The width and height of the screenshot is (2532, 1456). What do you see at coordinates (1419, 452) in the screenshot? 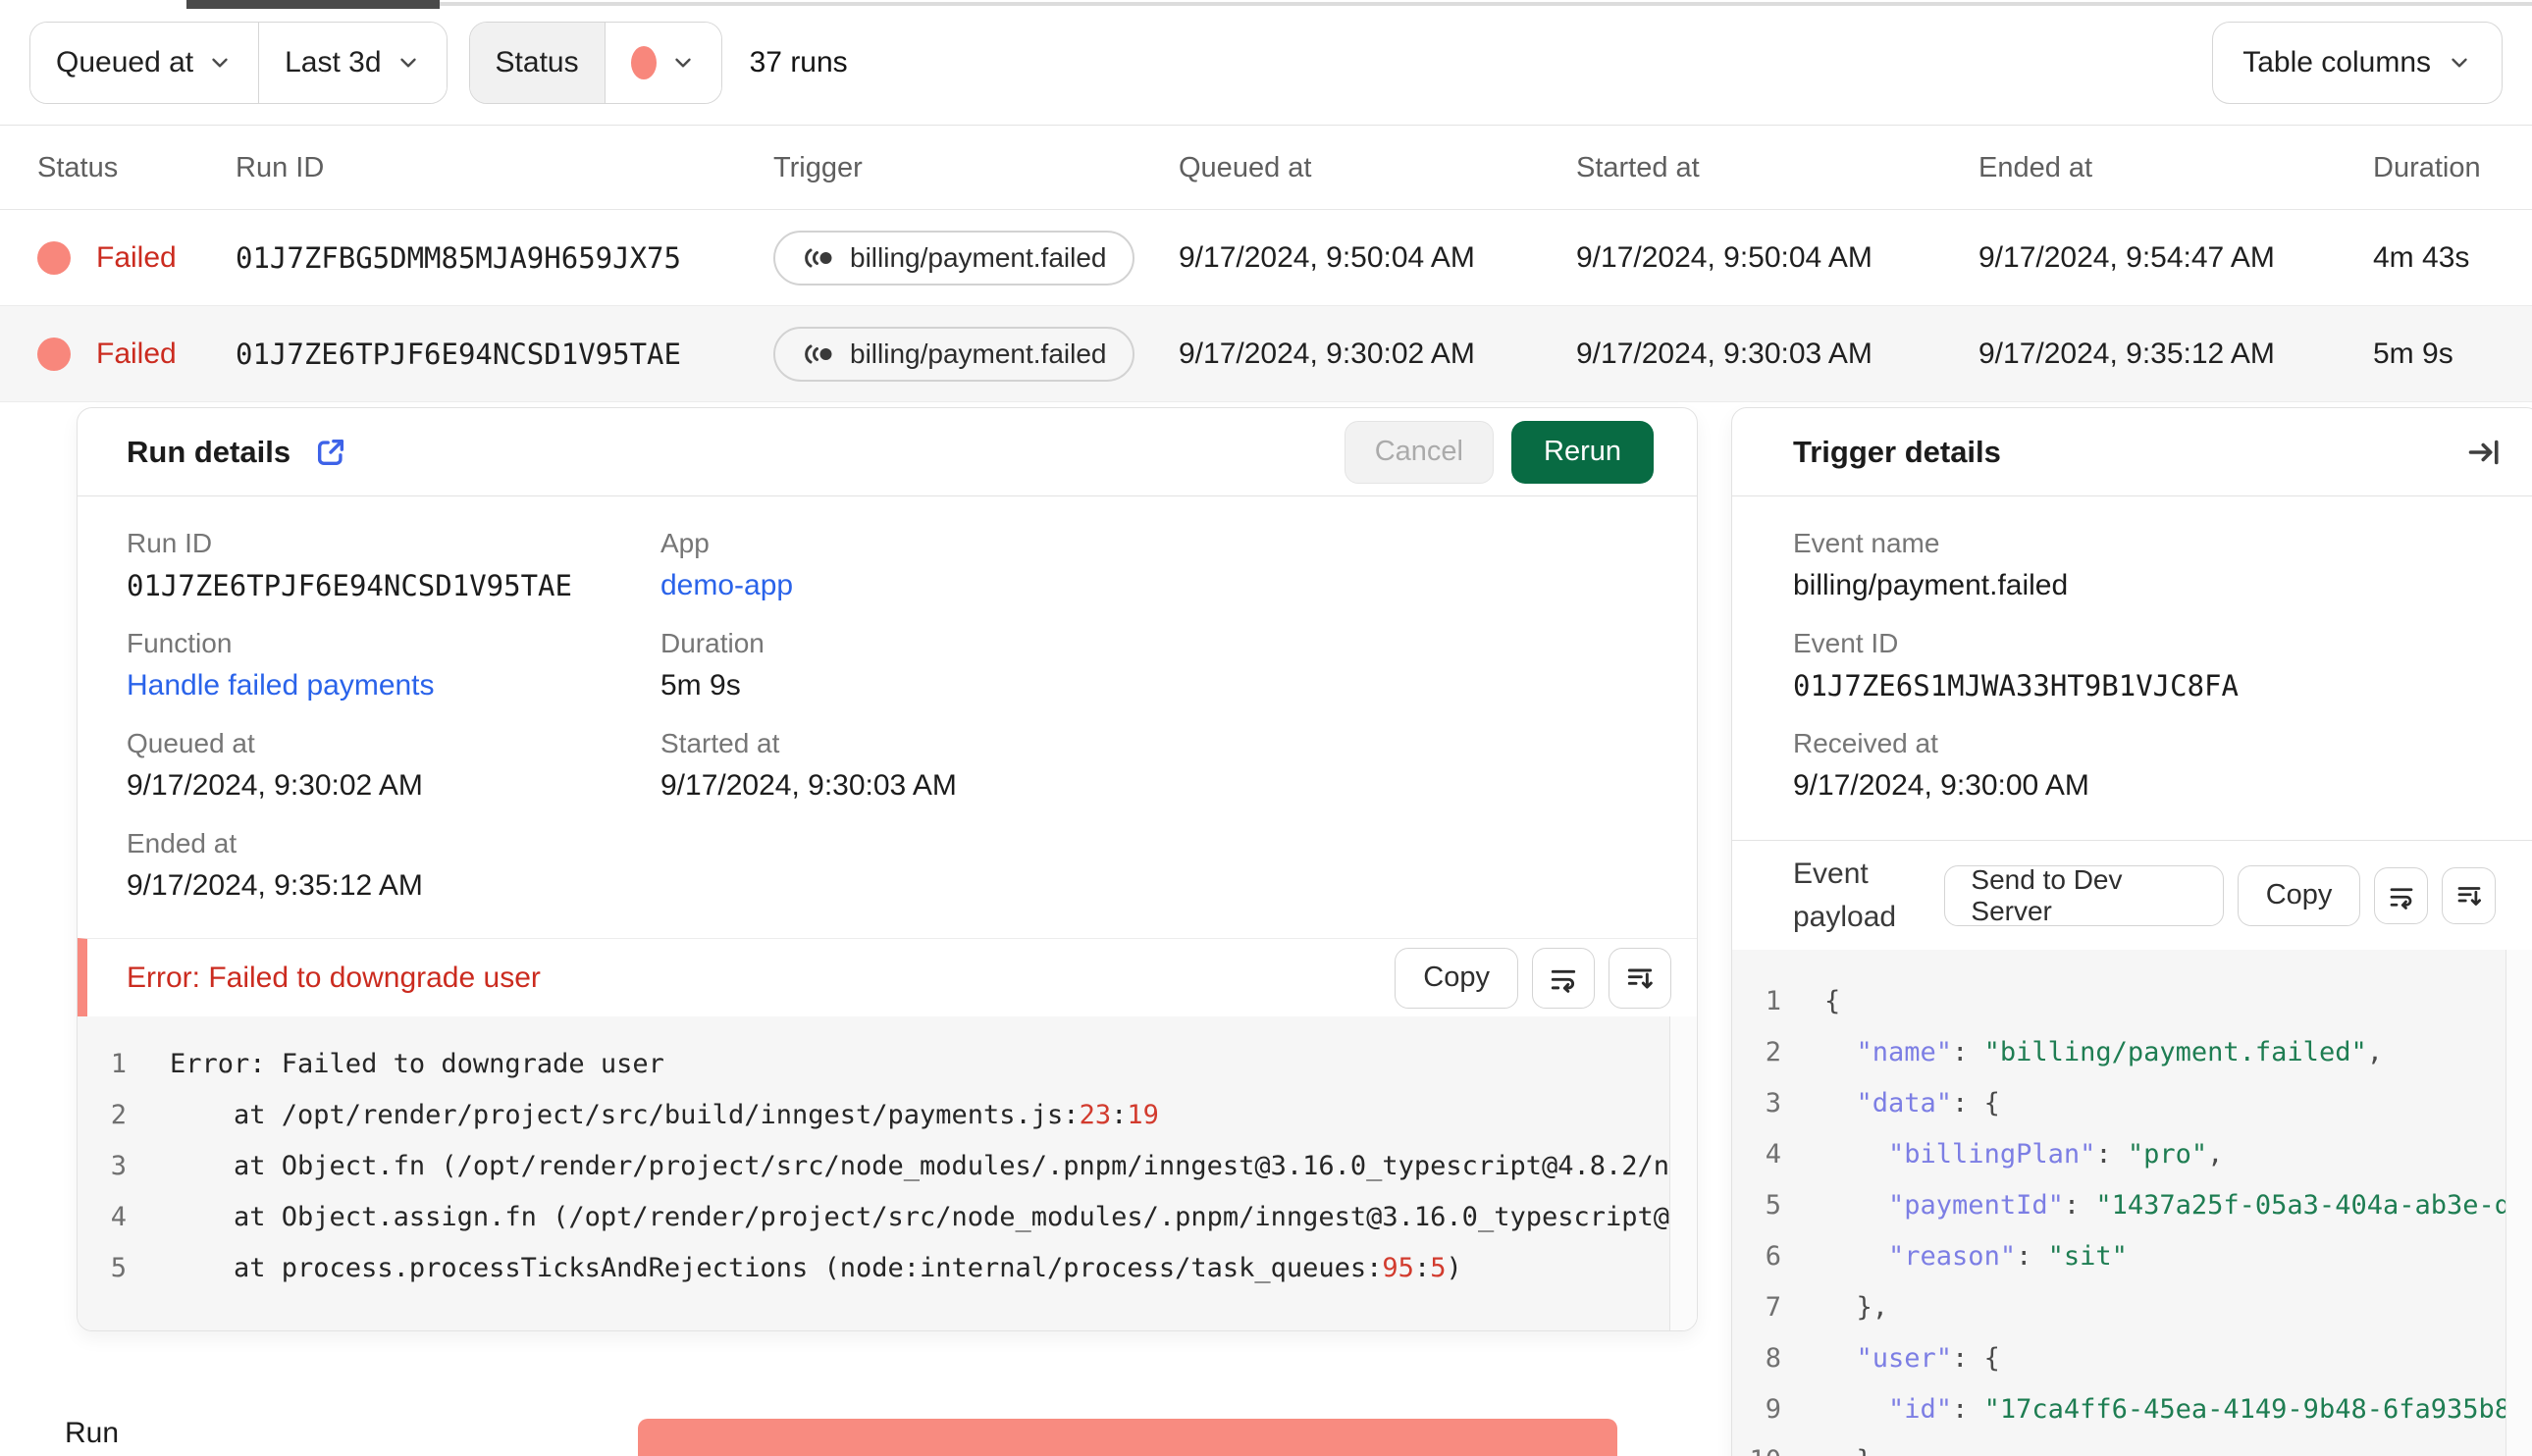
I see `cancel-button: Cancel` at bounding box center [1419, 452].